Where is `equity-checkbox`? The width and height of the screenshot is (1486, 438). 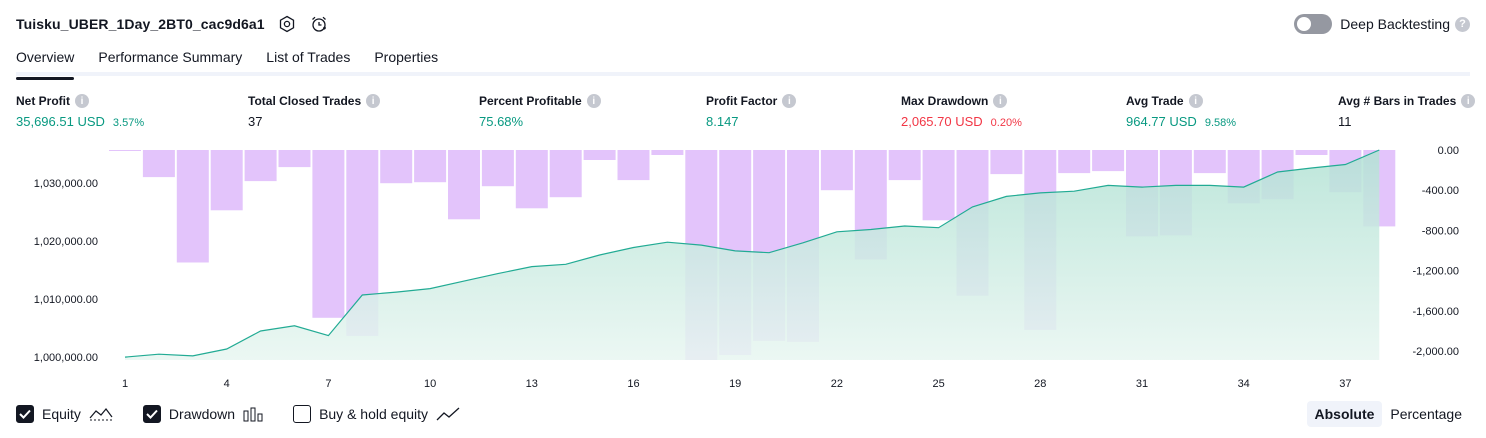 equity-checkbox is located at coordinates (25, 414).